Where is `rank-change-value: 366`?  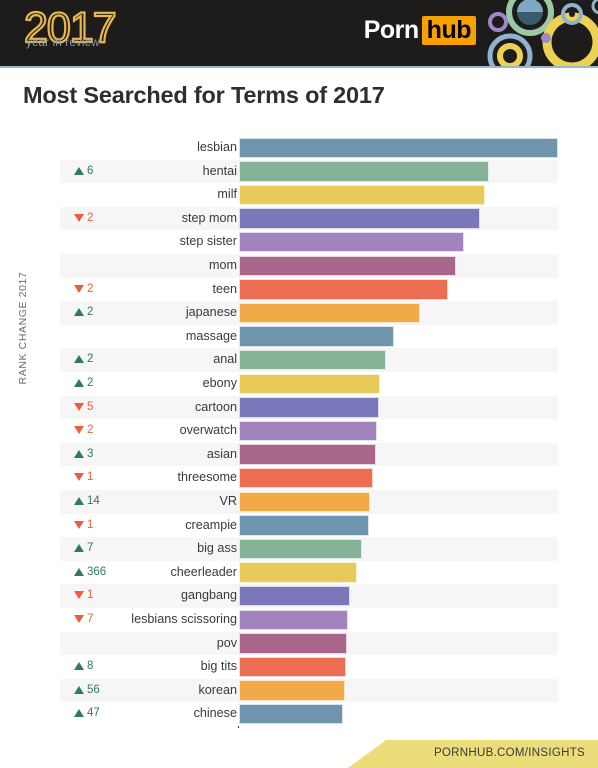 rank-change-value: 366 is located at coordinates (97, 571).